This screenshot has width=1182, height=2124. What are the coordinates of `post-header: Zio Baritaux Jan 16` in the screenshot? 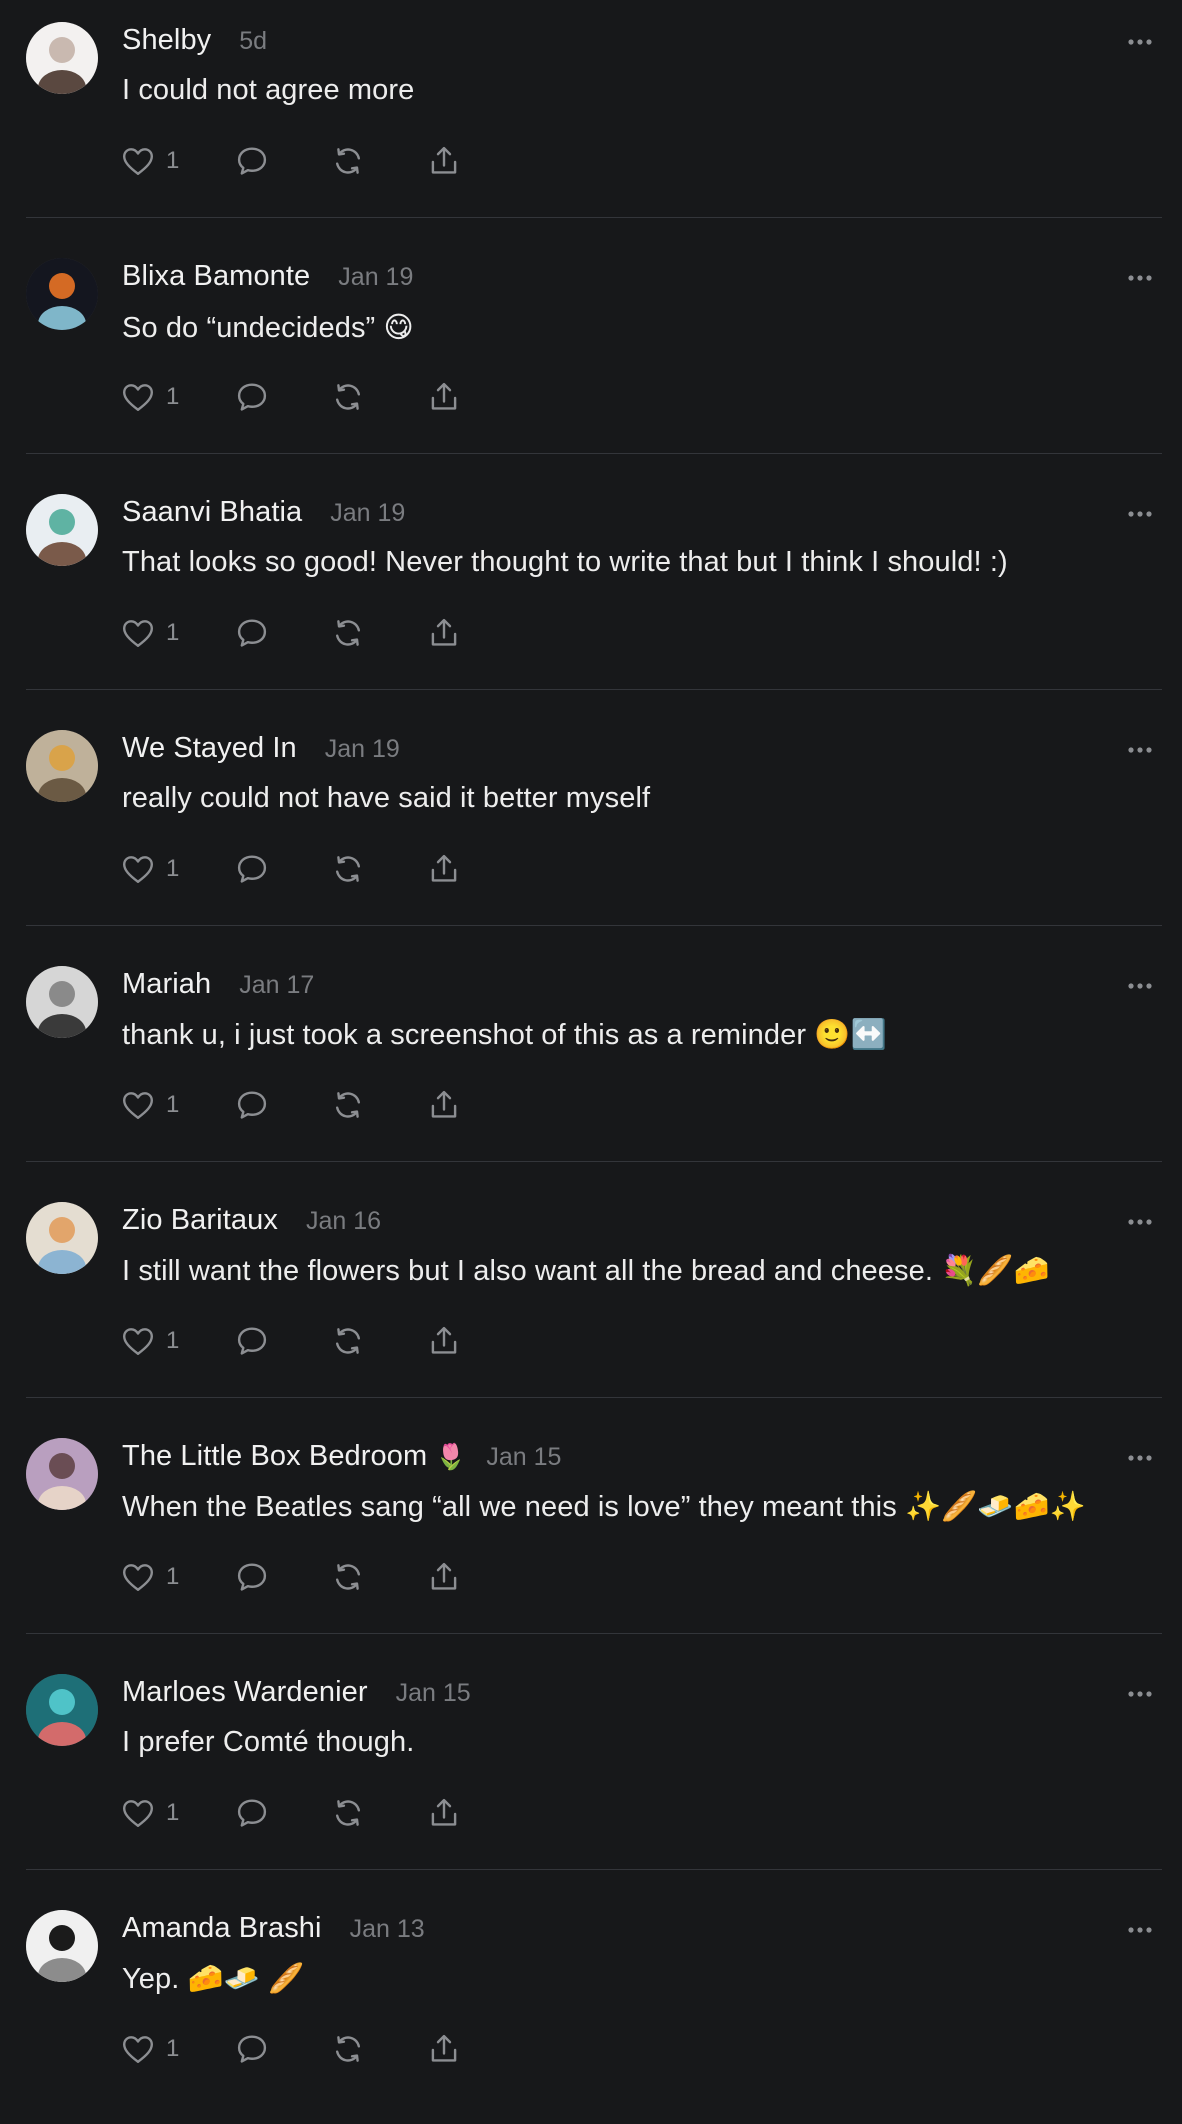 It's located at (251, 1220).